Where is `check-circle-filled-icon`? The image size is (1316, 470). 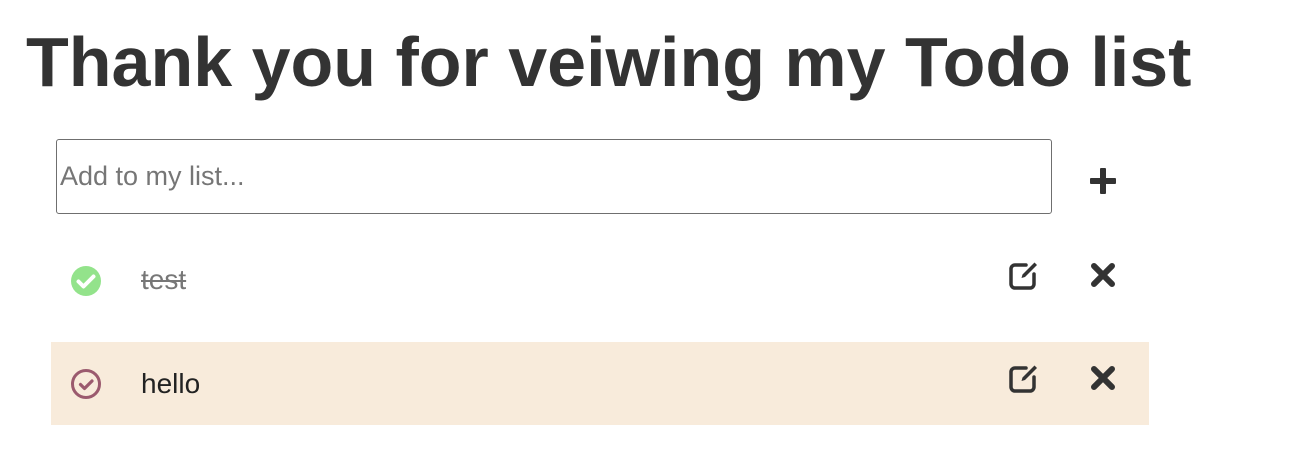
check-circle-filled-icon is located at coordinates (86, 281).